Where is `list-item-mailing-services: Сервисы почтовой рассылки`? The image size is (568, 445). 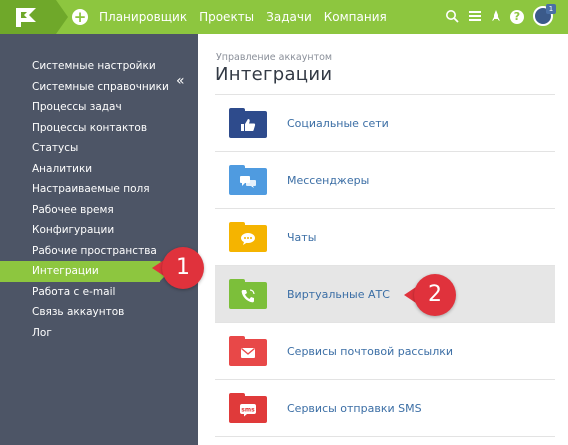
list-item-mailing-services: Сервисы почтовой рассылки is located at coordinates (385, 351).